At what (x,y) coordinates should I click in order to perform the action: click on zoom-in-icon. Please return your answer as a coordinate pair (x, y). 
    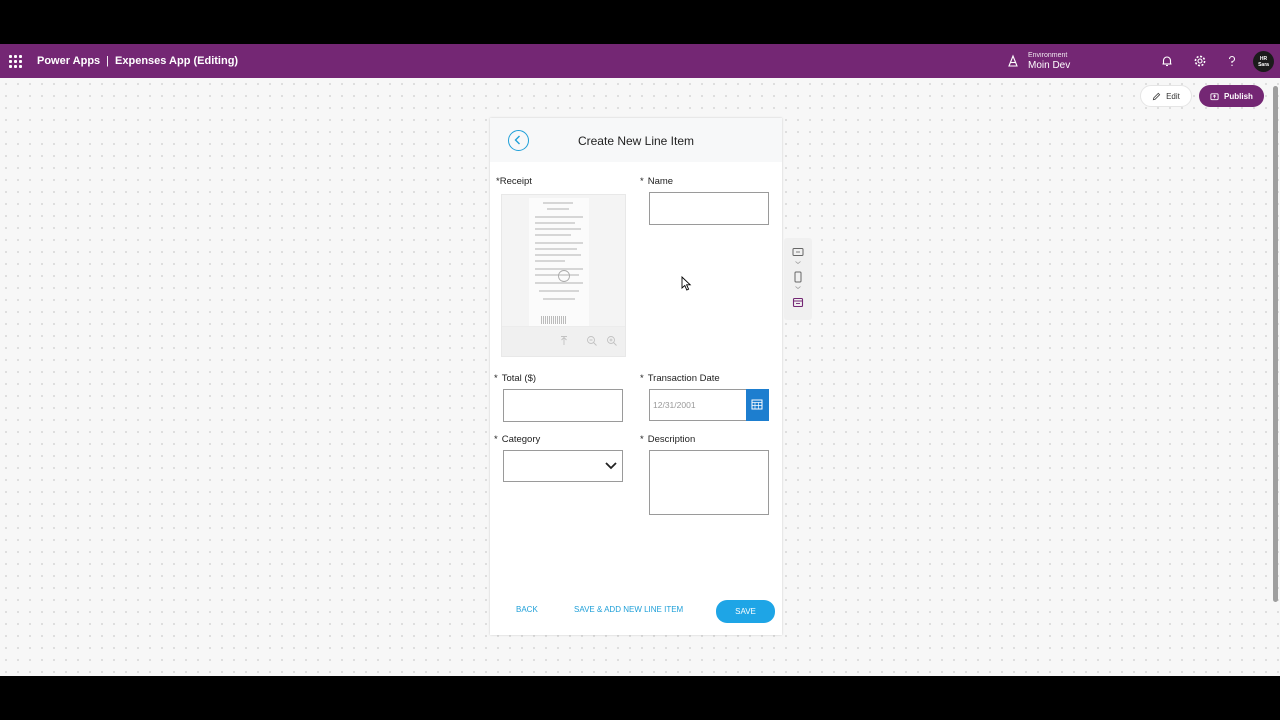
    Looking at the image, I should click on (612, 341).